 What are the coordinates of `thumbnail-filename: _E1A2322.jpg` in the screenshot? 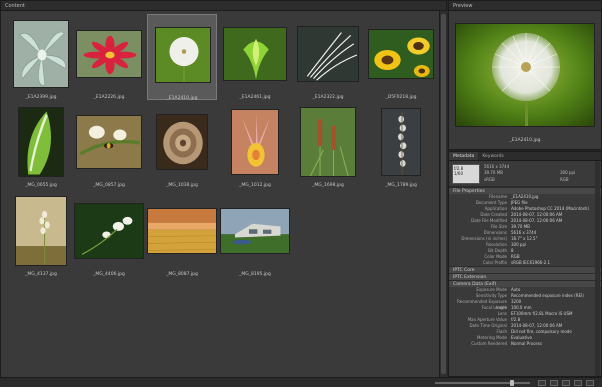 It's located at (328, 97).